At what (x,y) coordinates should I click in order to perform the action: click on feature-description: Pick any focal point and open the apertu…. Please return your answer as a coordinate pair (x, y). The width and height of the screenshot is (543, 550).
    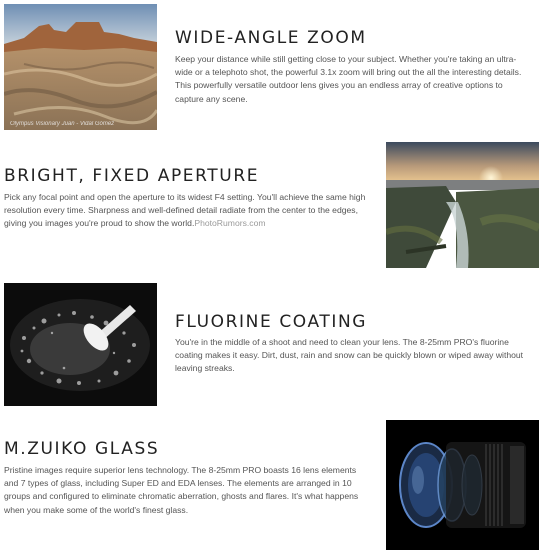
    Looking at the image, I should click on (185, 211).